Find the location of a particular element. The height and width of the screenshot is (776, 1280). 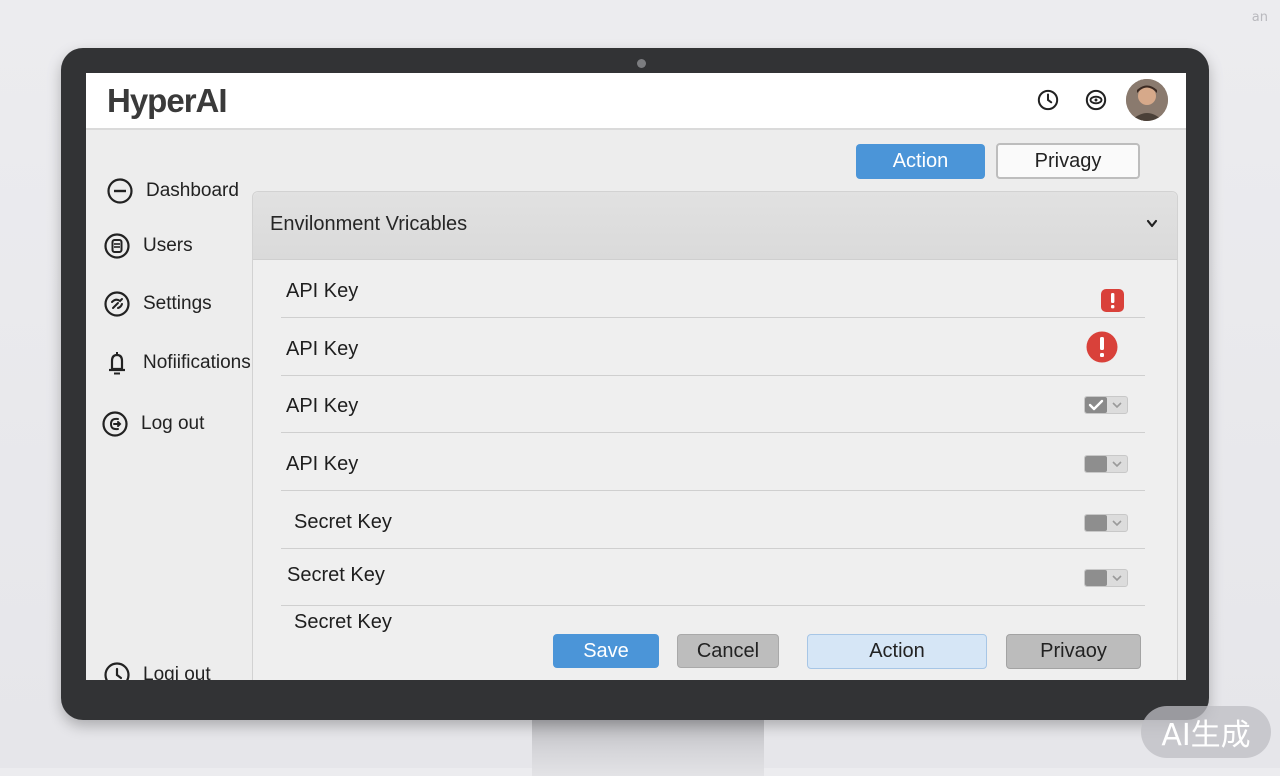

users-icon is located at coordinates (117, 246).